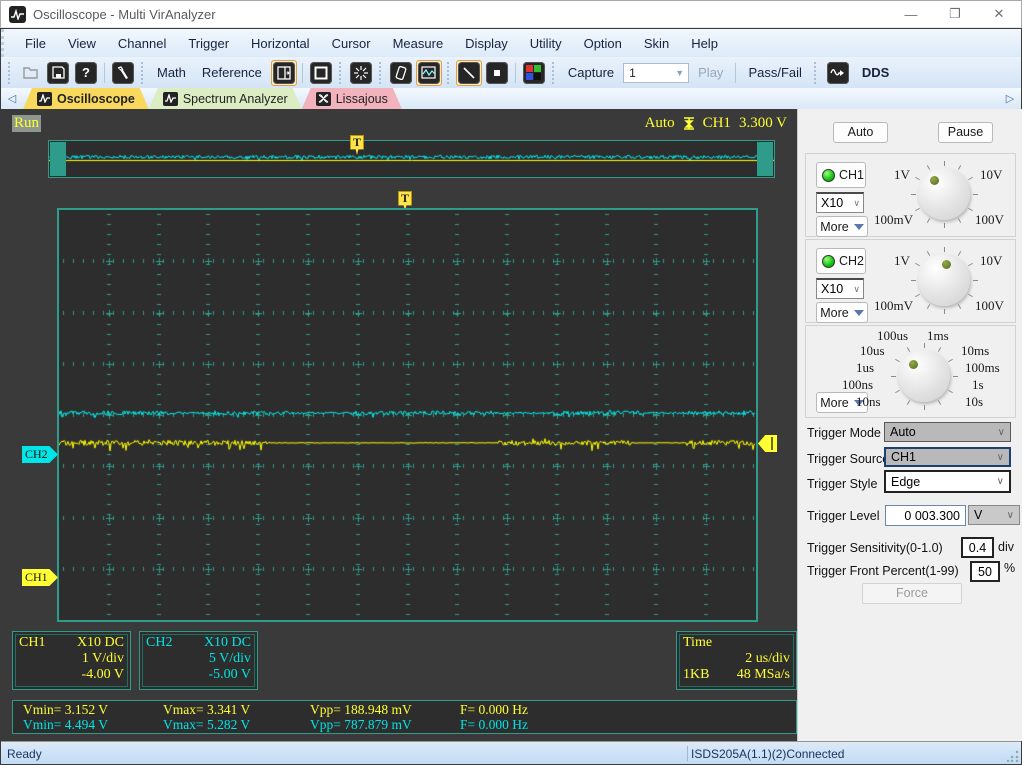  I want to click on knob-label-10ms: 10ms, so click(975, 350).